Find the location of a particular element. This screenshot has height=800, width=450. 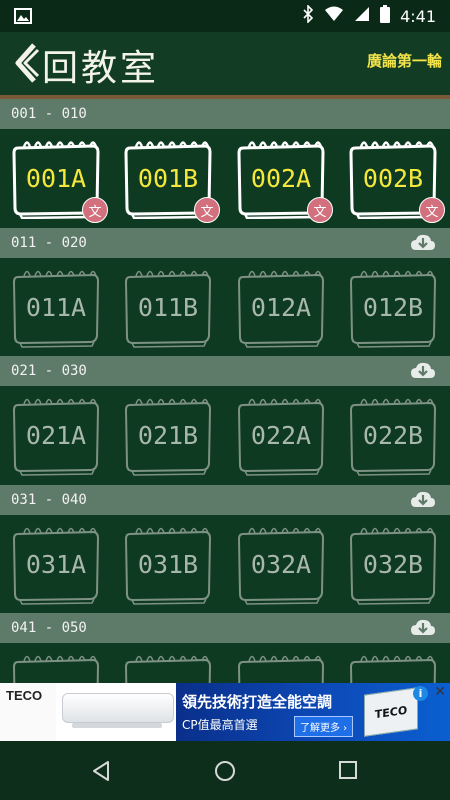

bluetooth-icon is located at coordinates (308, 15).